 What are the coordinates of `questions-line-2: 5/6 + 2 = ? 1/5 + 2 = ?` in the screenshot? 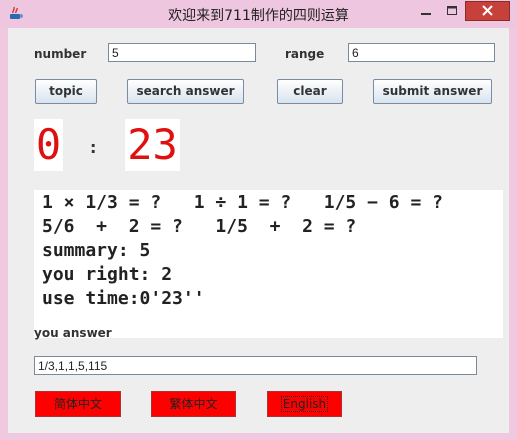 It's located at (199, 226).